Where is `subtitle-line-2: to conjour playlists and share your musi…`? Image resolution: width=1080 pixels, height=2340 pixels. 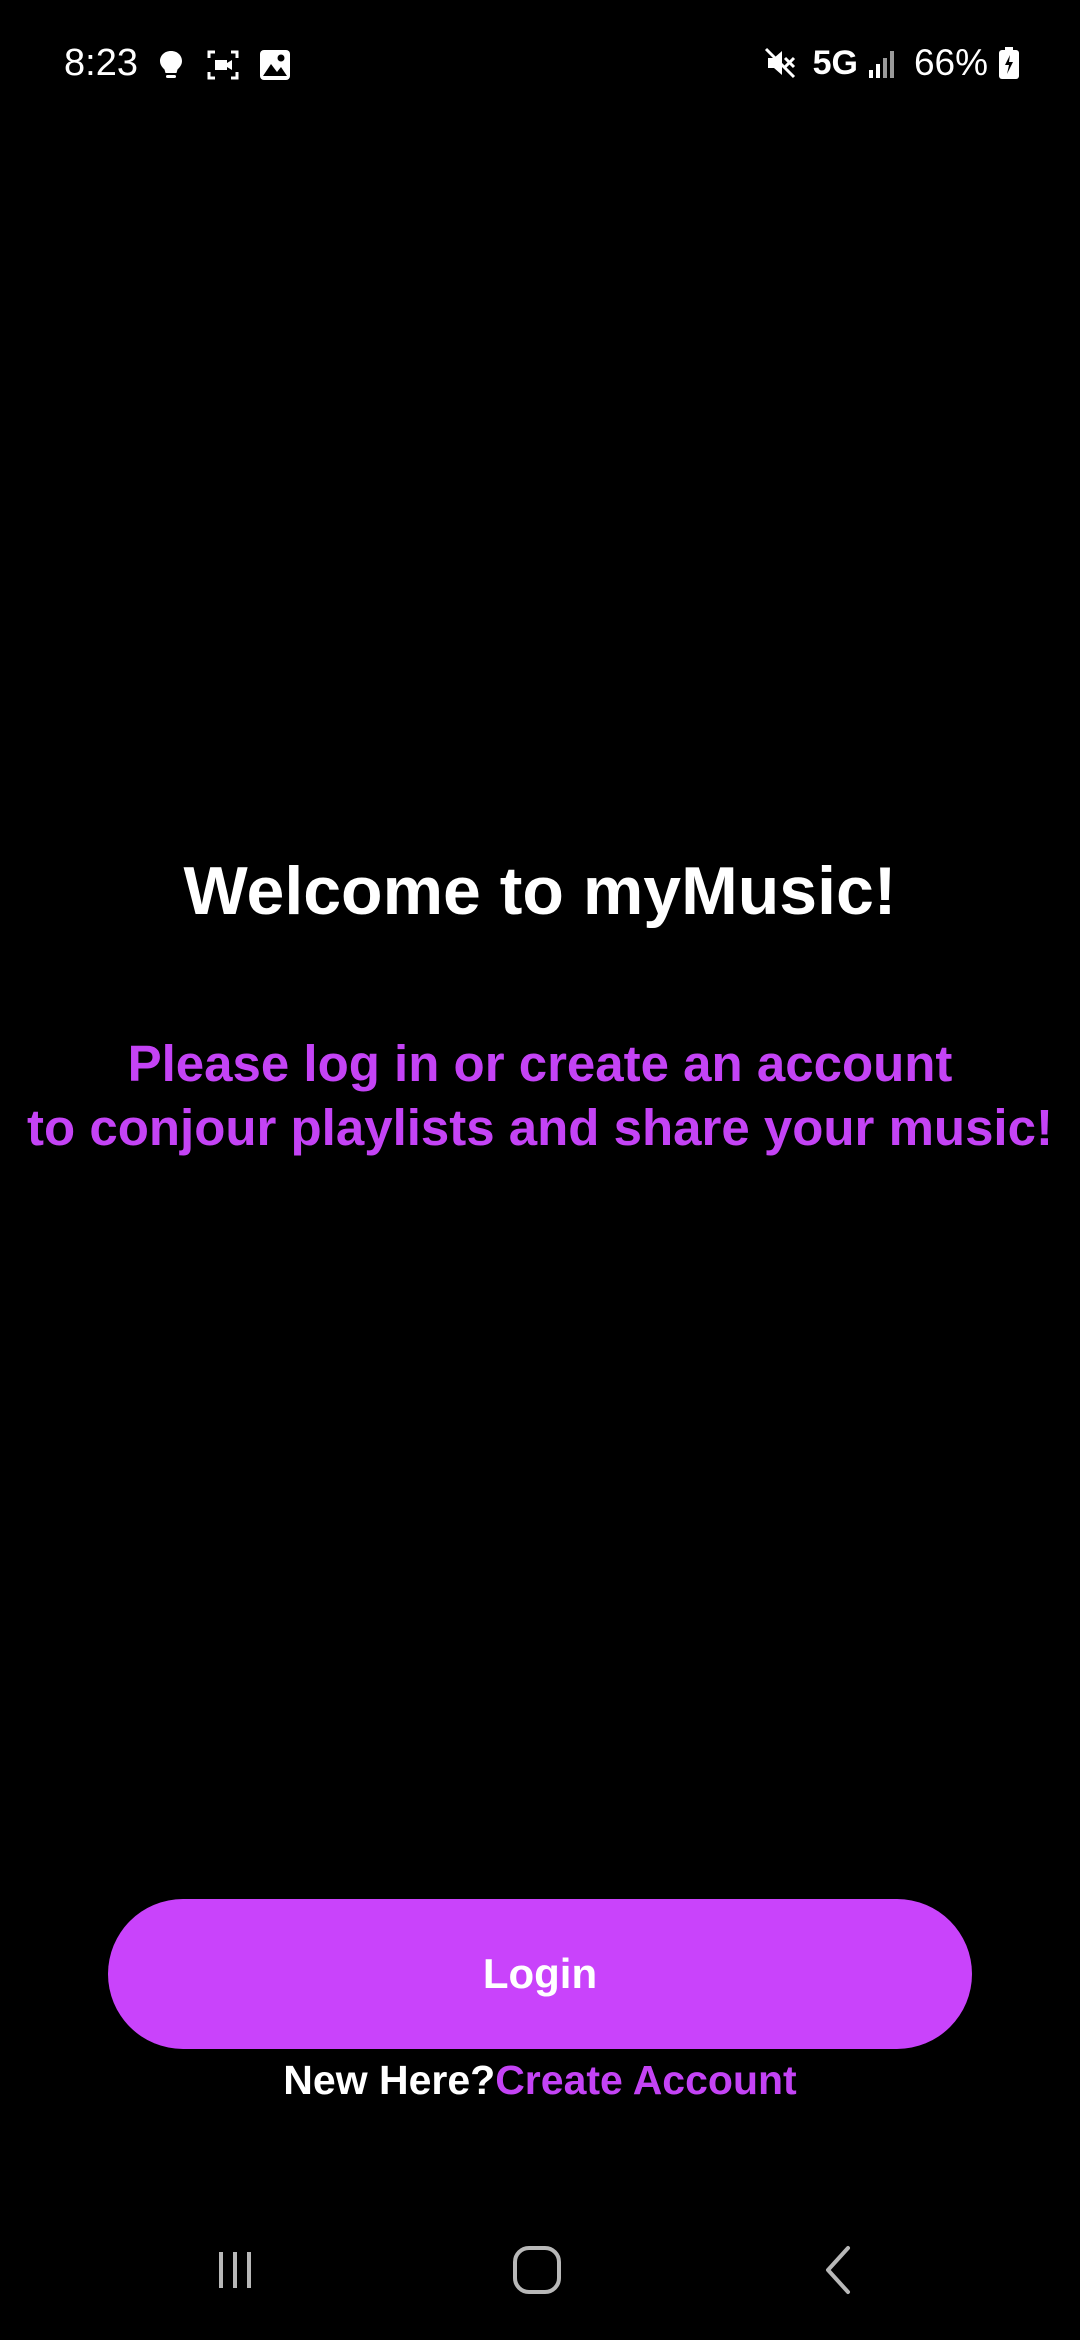
subtitle-line-2: to conjour playlists and share your musi… is located at coordinates (540, 1127).